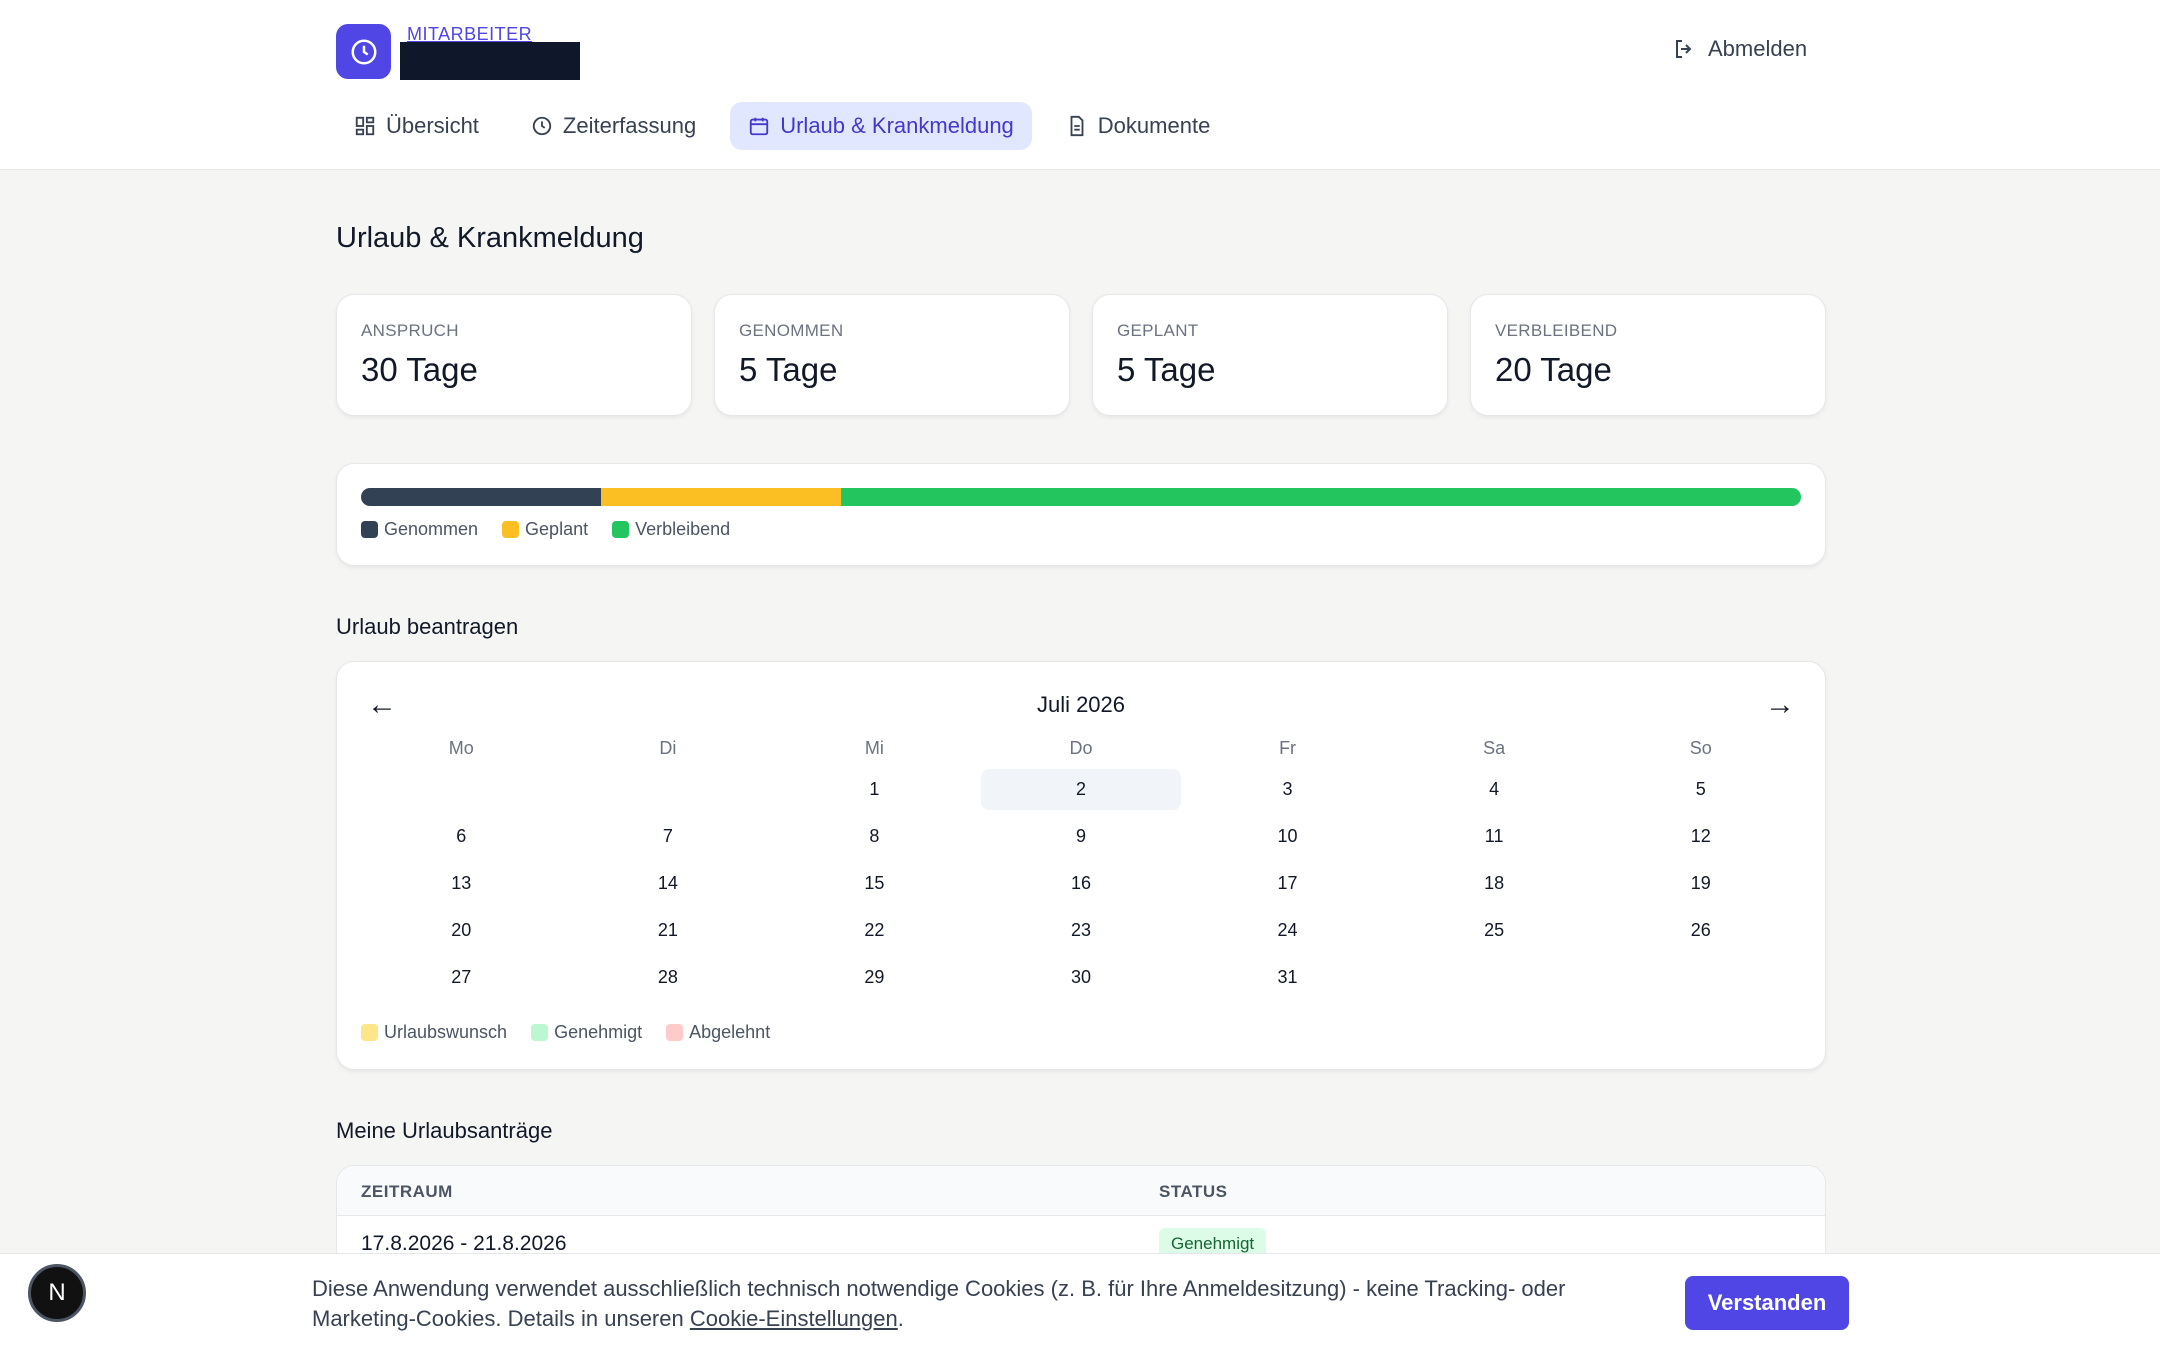 This screenshot has width=2160, height=1350. What do you see at coordinates (1494, 883) in the screenshot?
I see `calendar-day: 18` at bounding box center [1494, 883].